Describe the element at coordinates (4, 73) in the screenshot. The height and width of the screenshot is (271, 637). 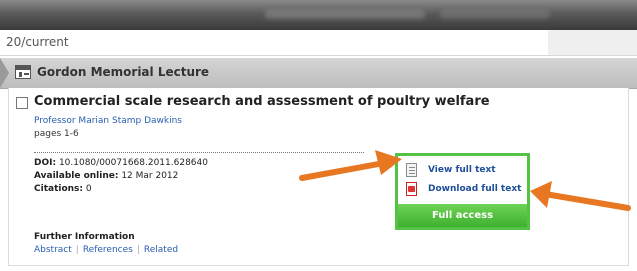
I see `section-notch` at that location.